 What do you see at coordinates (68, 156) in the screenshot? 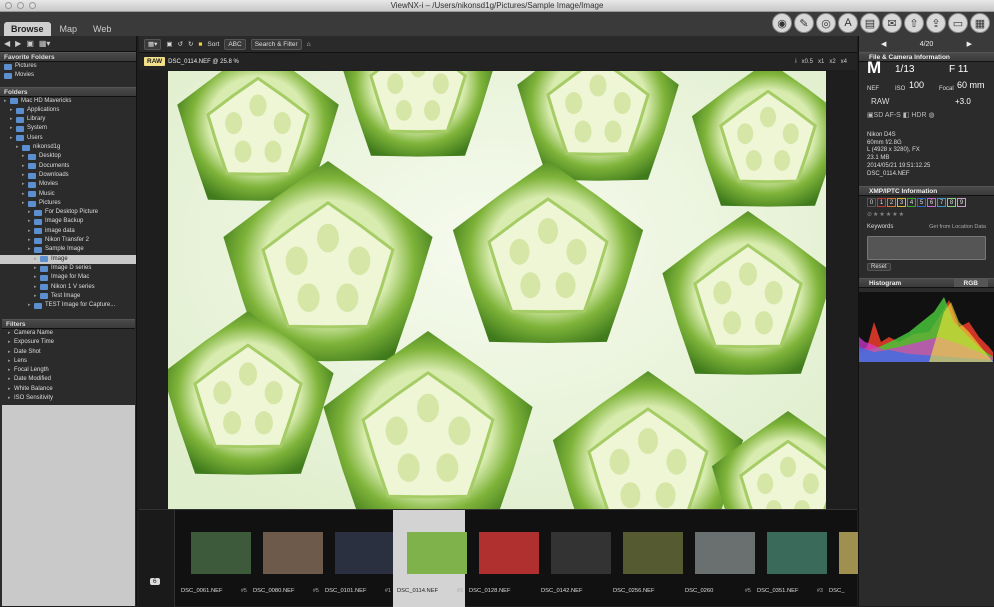
I see `folder-item: ▸ Desktop` at bounding box center [68, 156].